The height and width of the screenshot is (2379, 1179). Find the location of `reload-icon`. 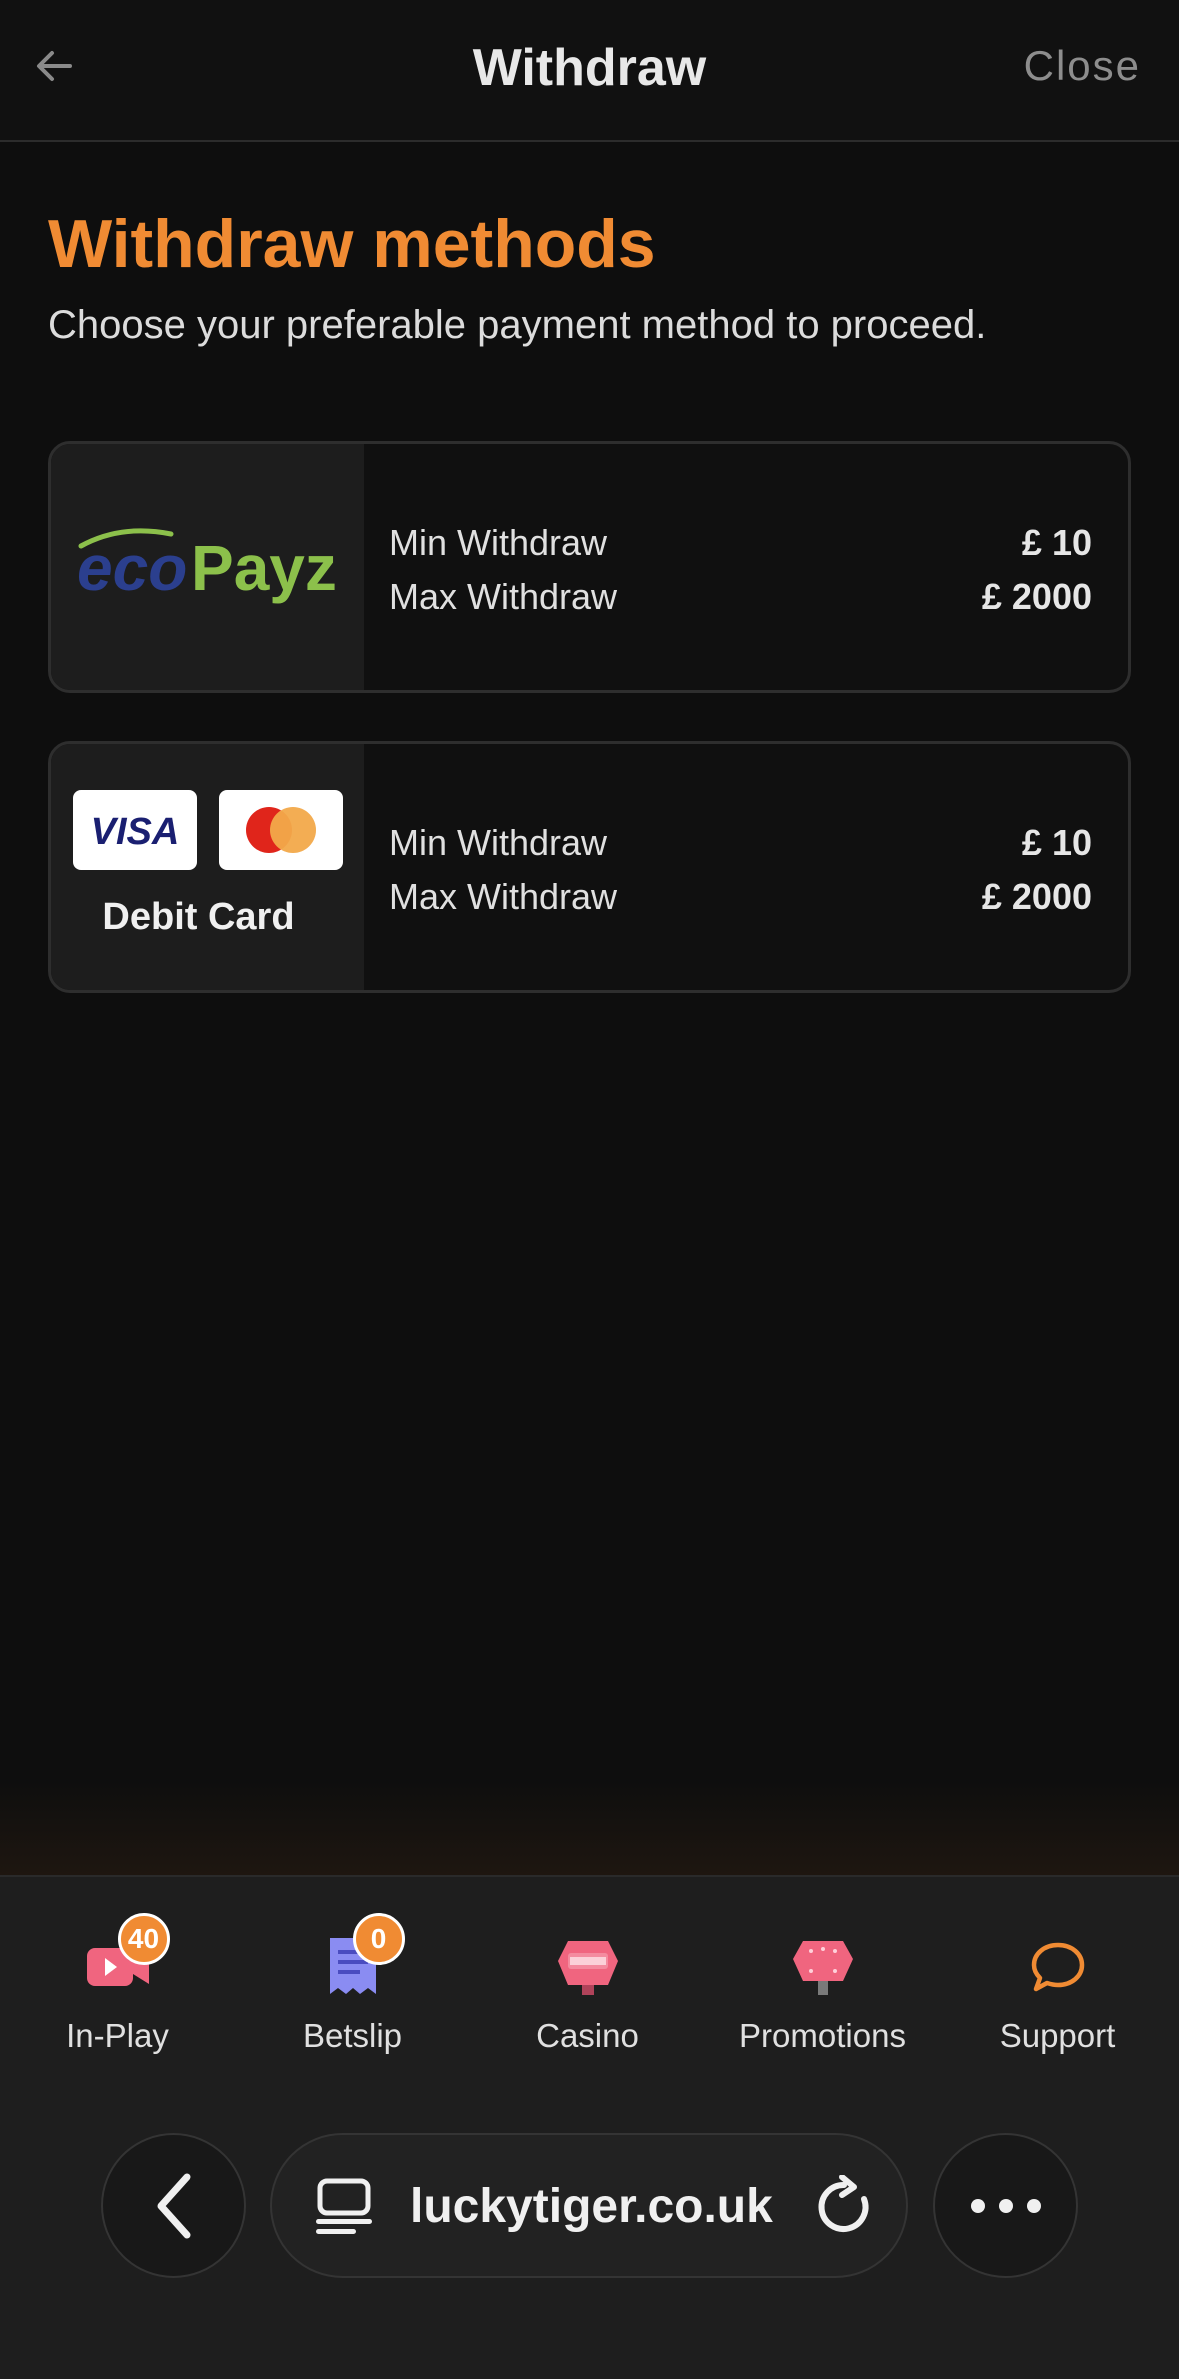

reload-icon is located at coordinates (844, 2207).